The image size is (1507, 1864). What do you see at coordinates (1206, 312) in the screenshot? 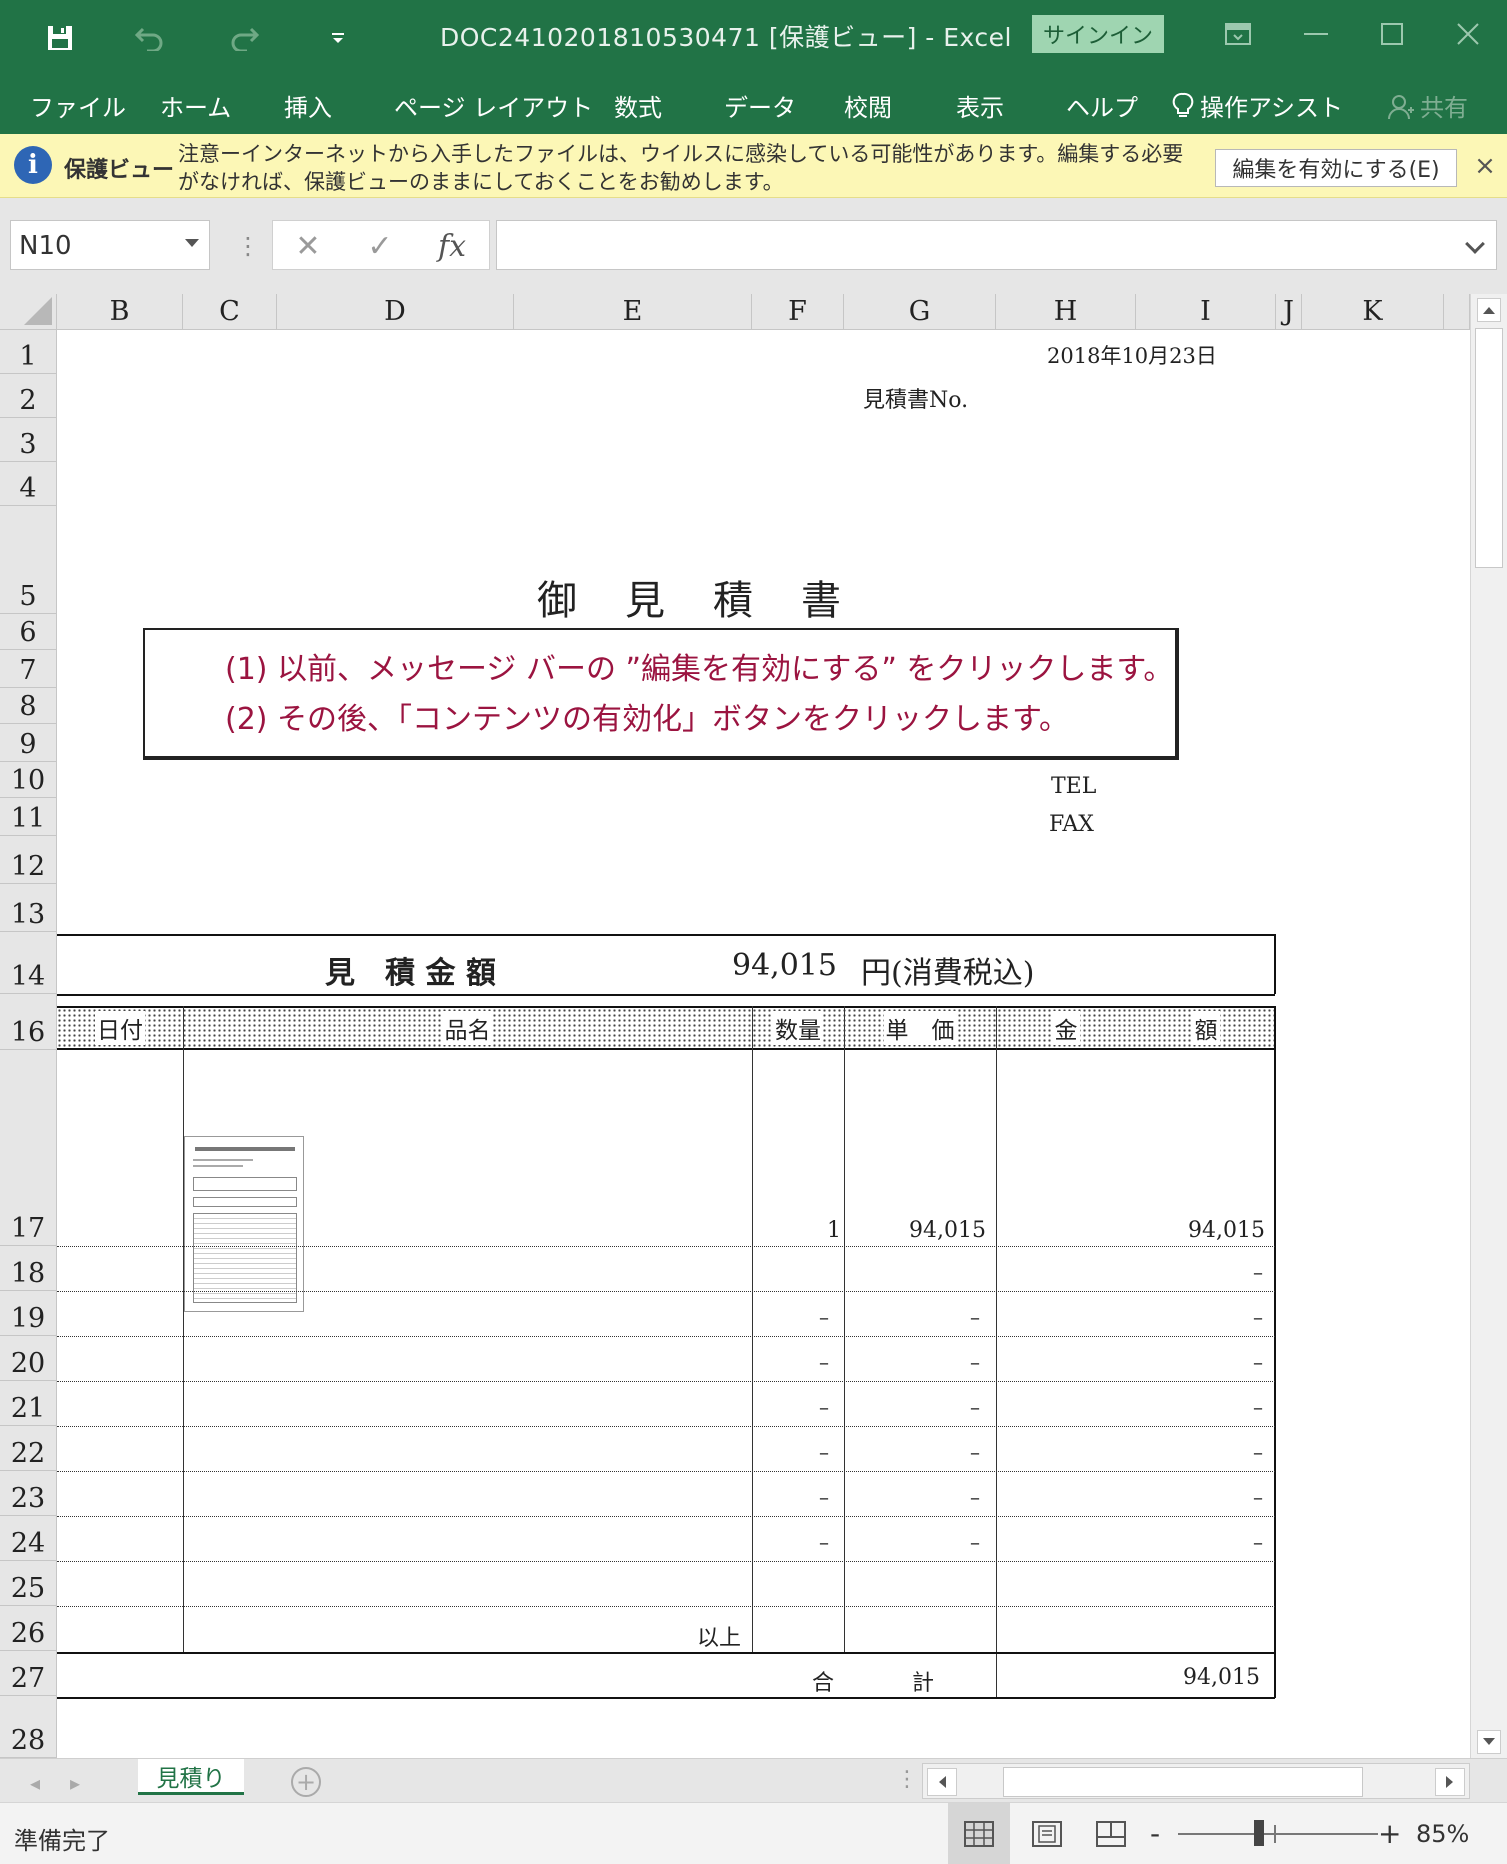
I see `column-header-i: I` at bounding box center [1206, 312].